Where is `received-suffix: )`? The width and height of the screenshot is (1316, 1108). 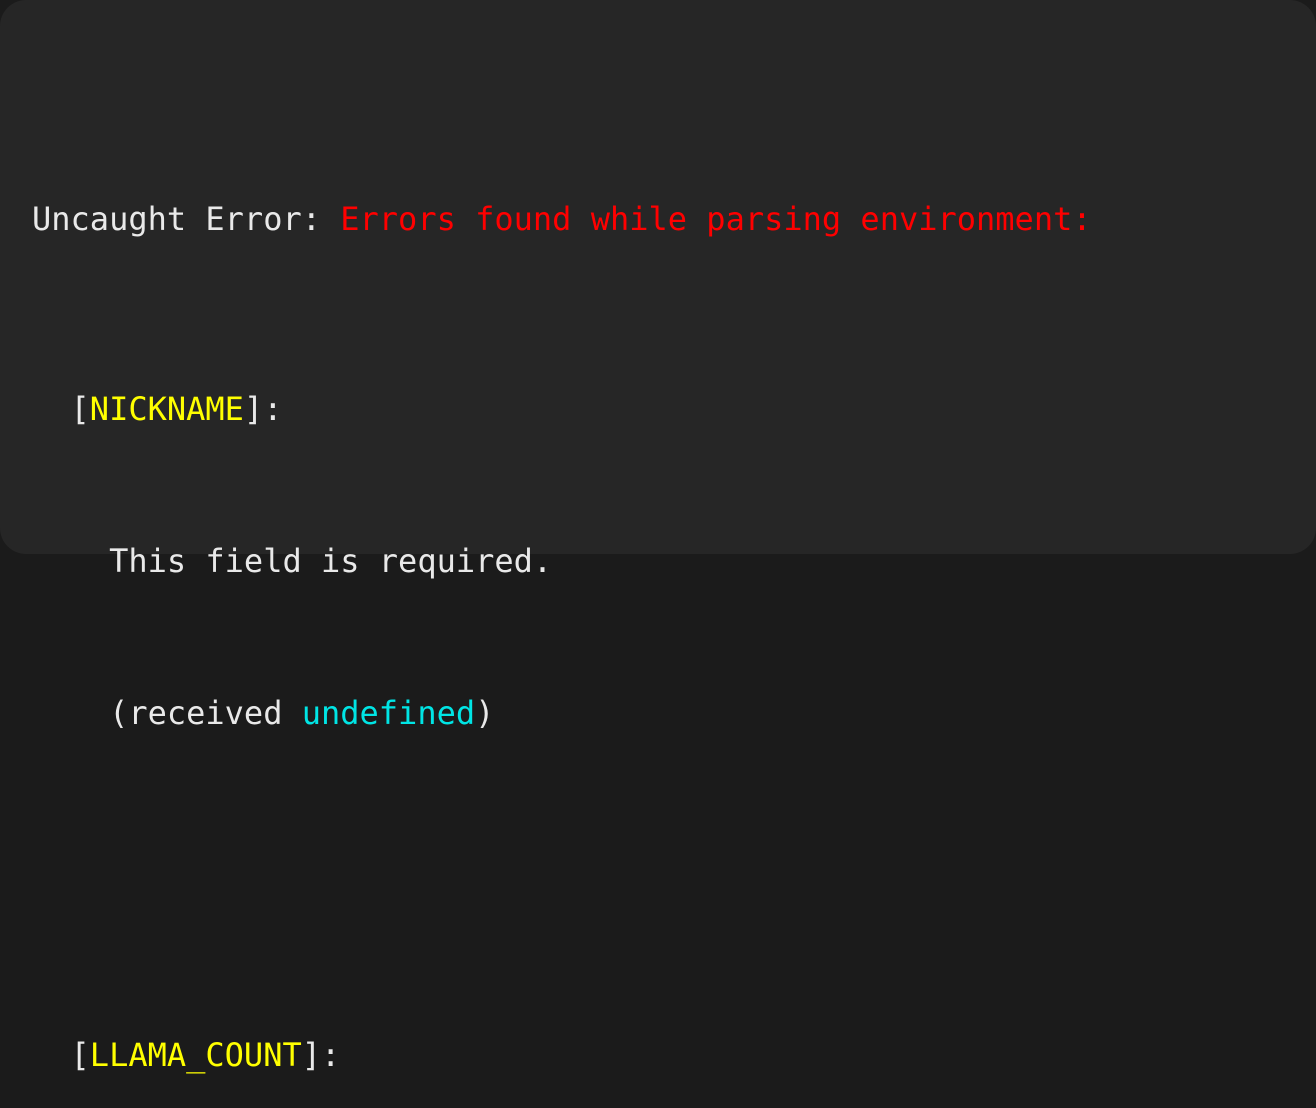 received-suffix: ) is located at coordinates (485, 713).